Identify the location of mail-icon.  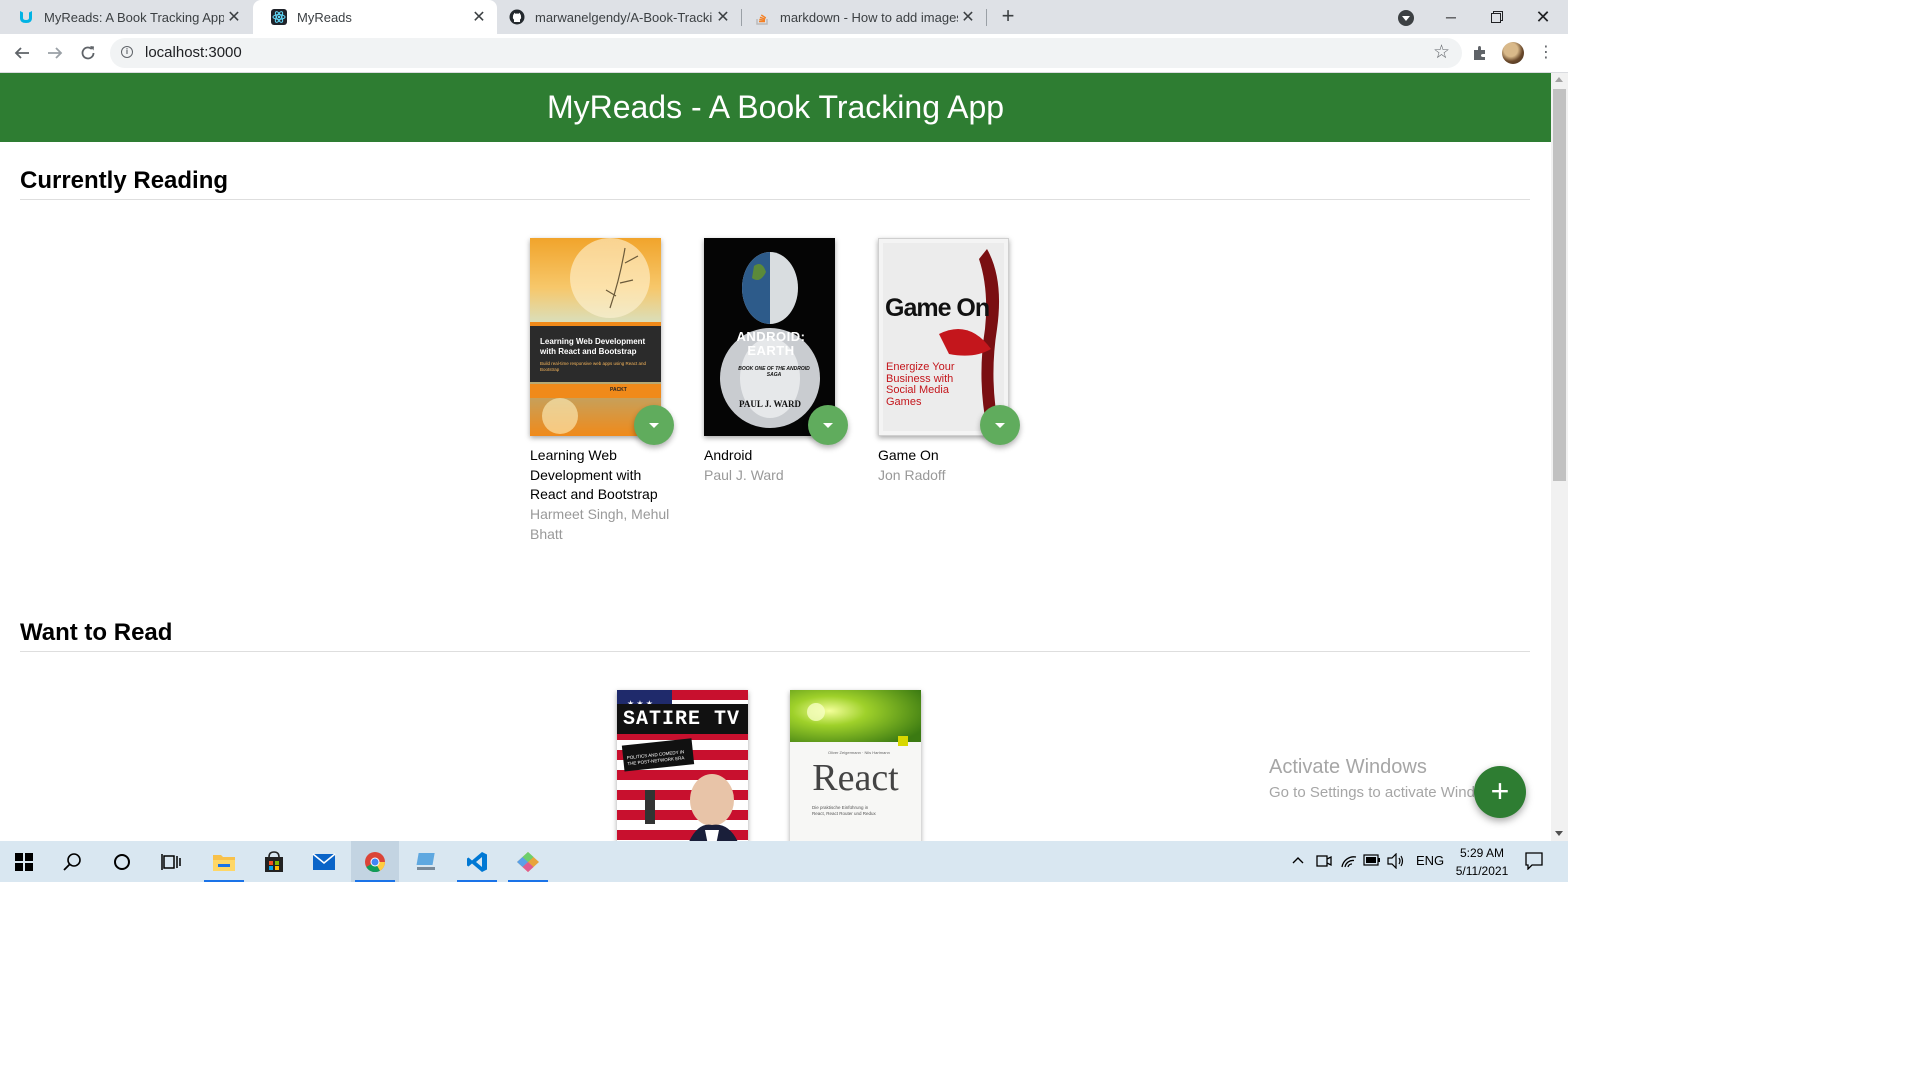
(324, 861).